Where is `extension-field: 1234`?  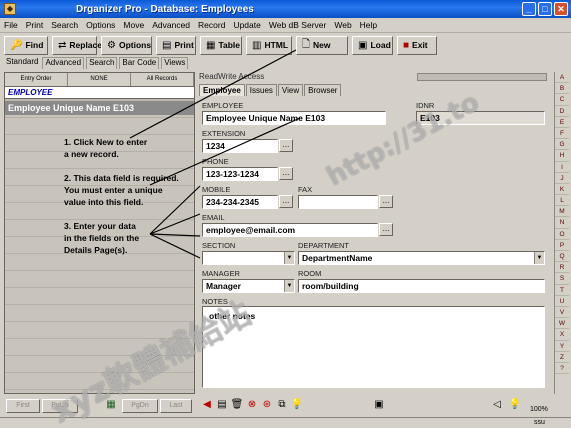
extension-field: 1234 is located at coordinates (240, 146).